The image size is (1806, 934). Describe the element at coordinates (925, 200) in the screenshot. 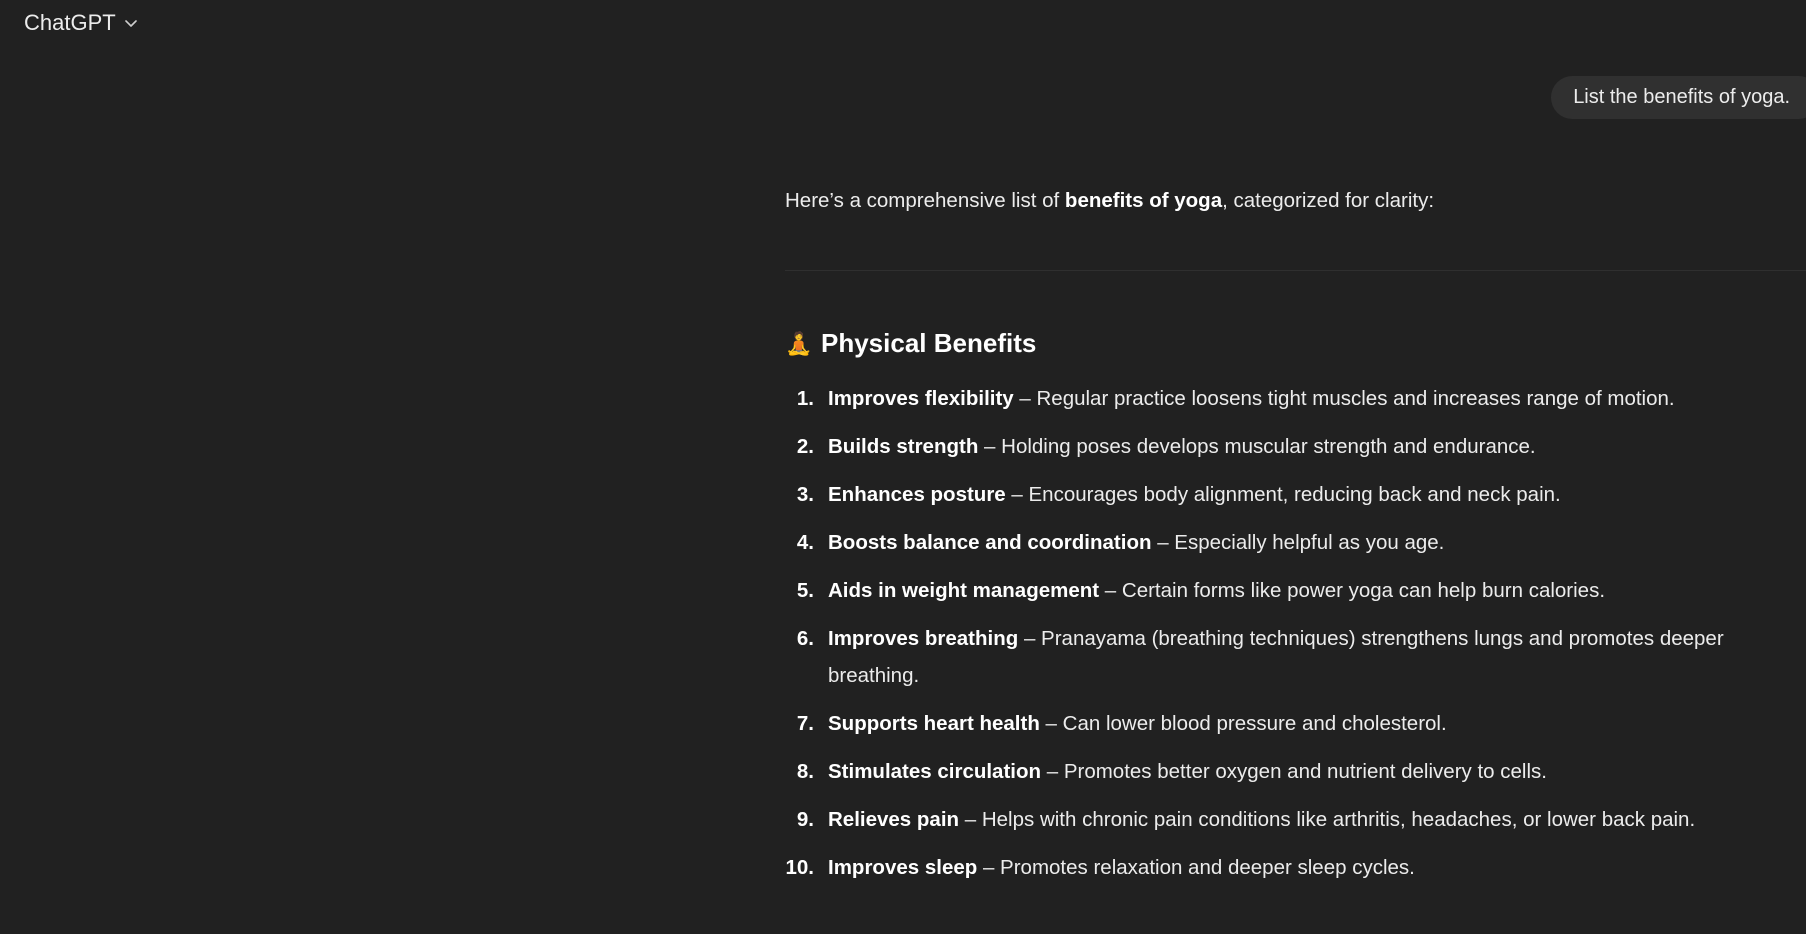

I see `intro-prefix: Here’s a comprehensive list of` at that location.